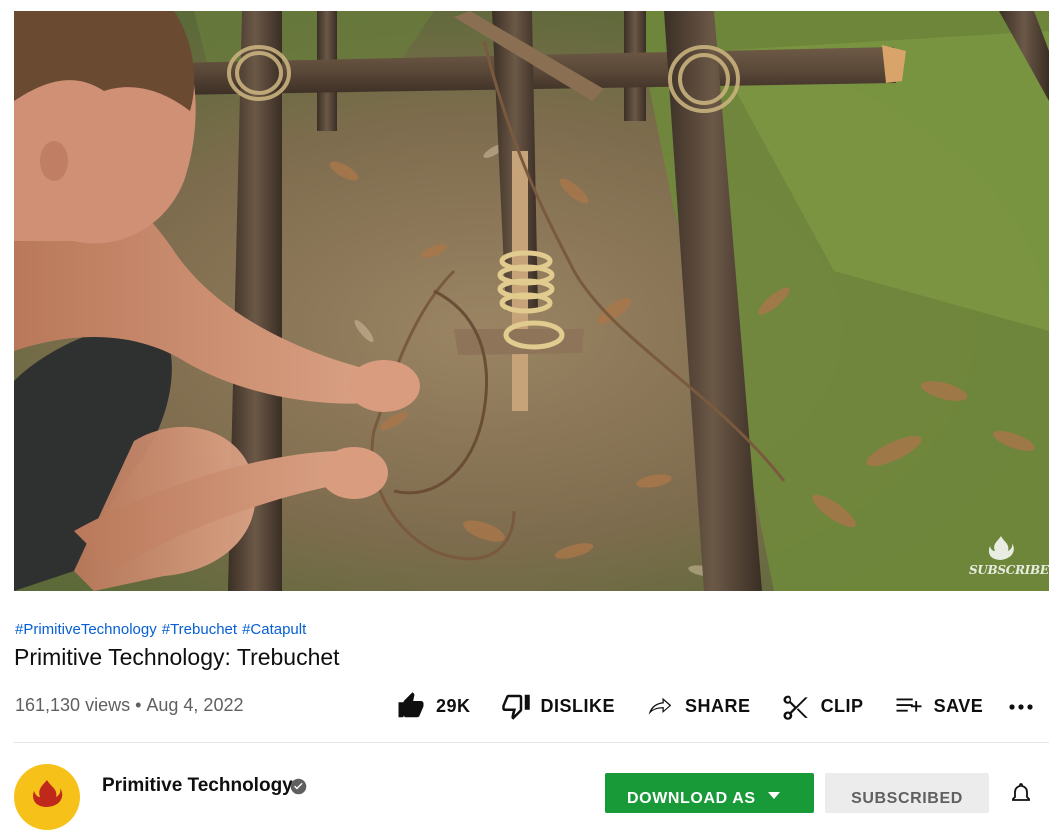 This screenshot has width=1050, height=830. I want to click on download-as-button: DOWNLOAD AS, so click(709, 793).